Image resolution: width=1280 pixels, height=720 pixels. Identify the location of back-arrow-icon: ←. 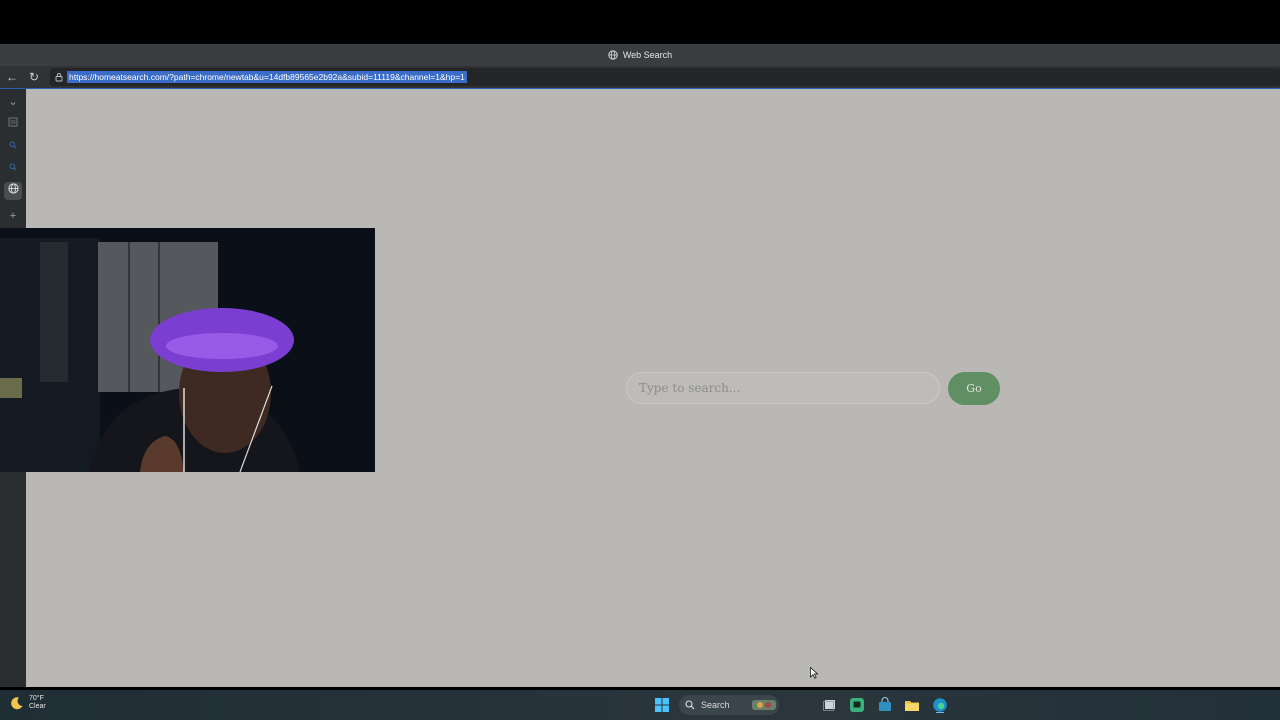
(12, 77).